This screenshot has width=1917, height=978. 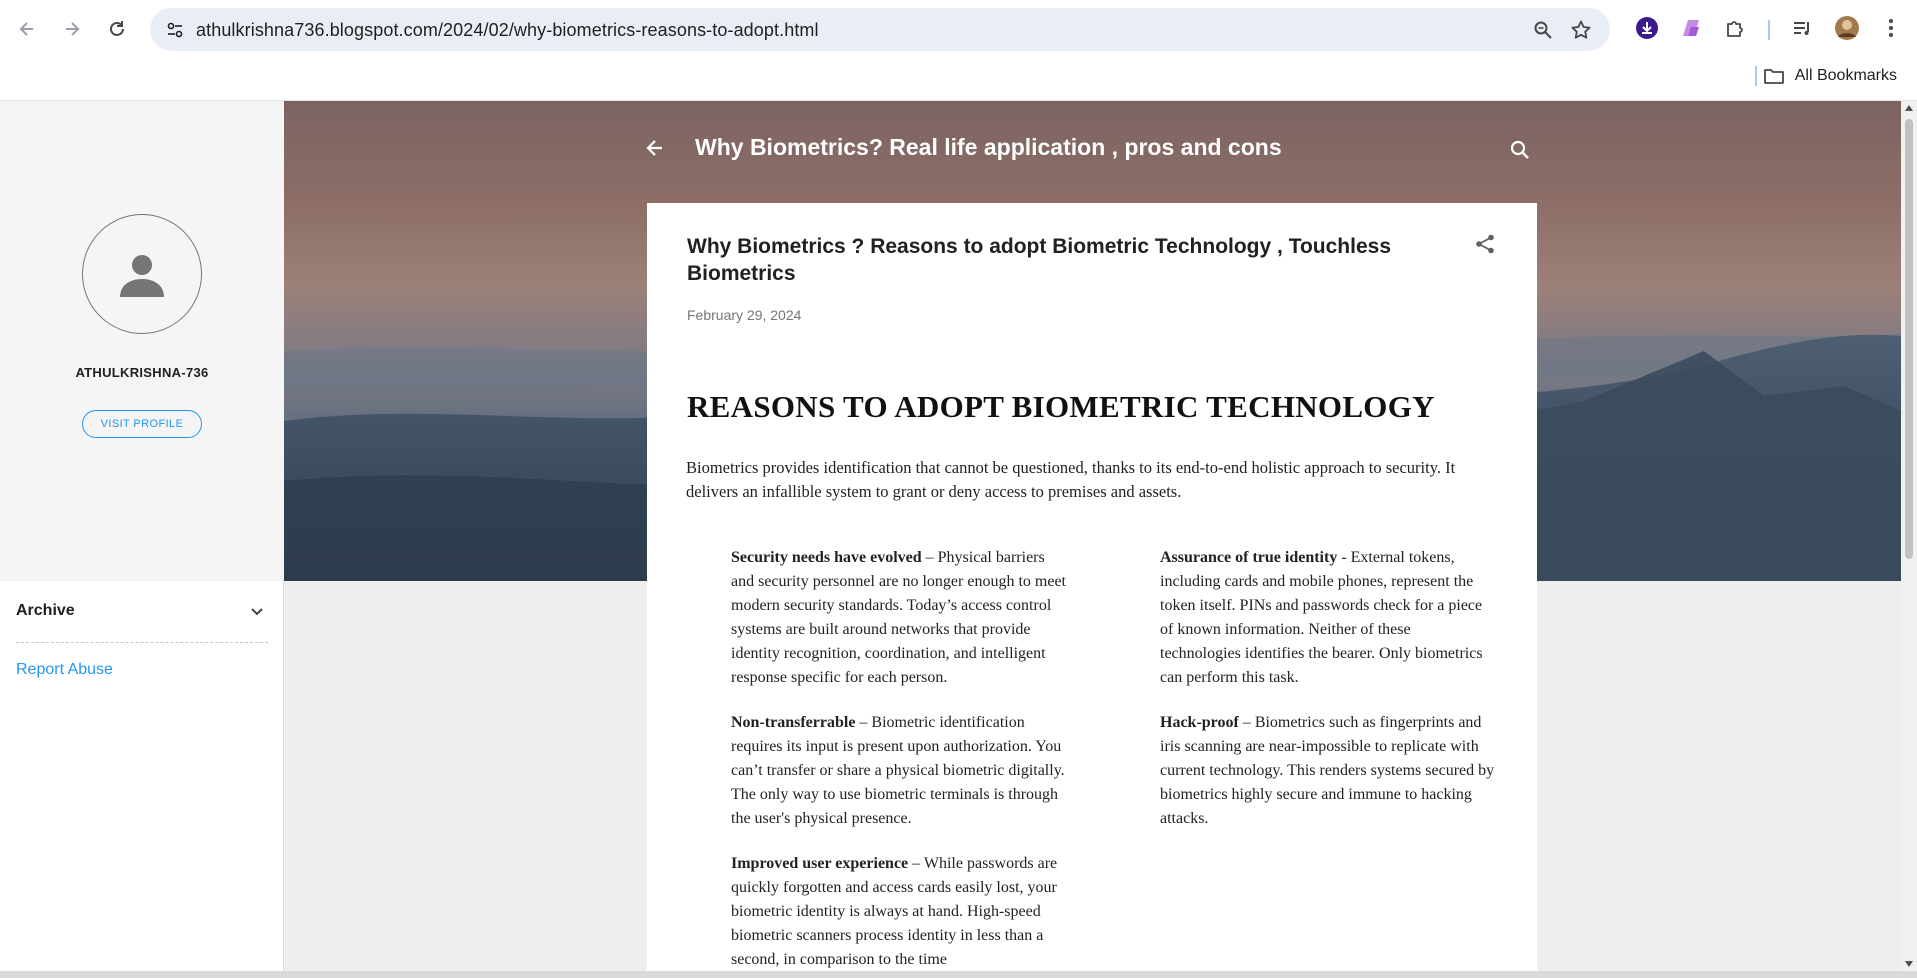 I want to click on share-button, so click(x=1485, y=246).